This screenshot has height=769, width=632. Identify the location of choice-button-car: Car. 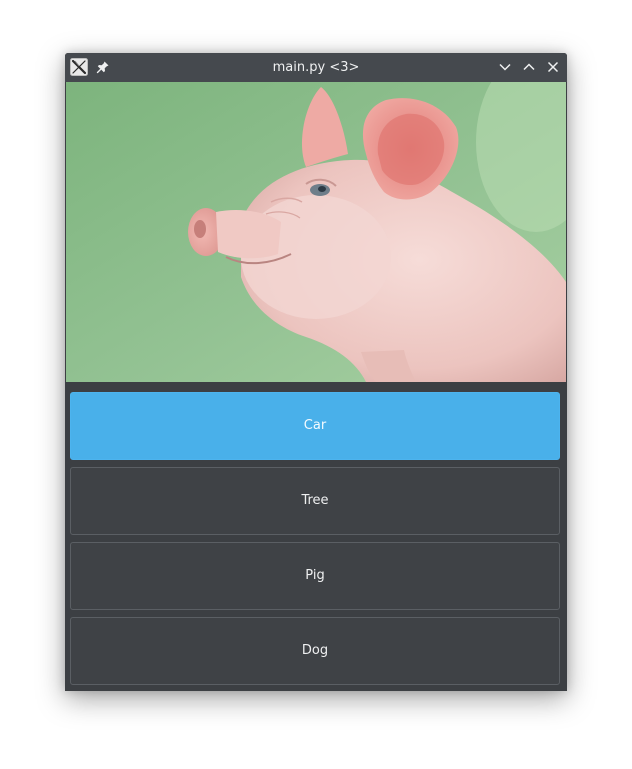
(315, 426).